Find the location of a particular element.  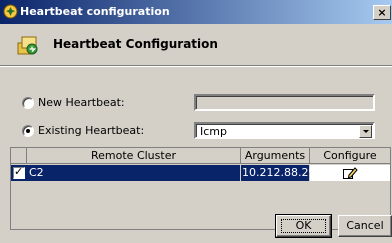

focus-rectangle is located at coordinates (303, 226).